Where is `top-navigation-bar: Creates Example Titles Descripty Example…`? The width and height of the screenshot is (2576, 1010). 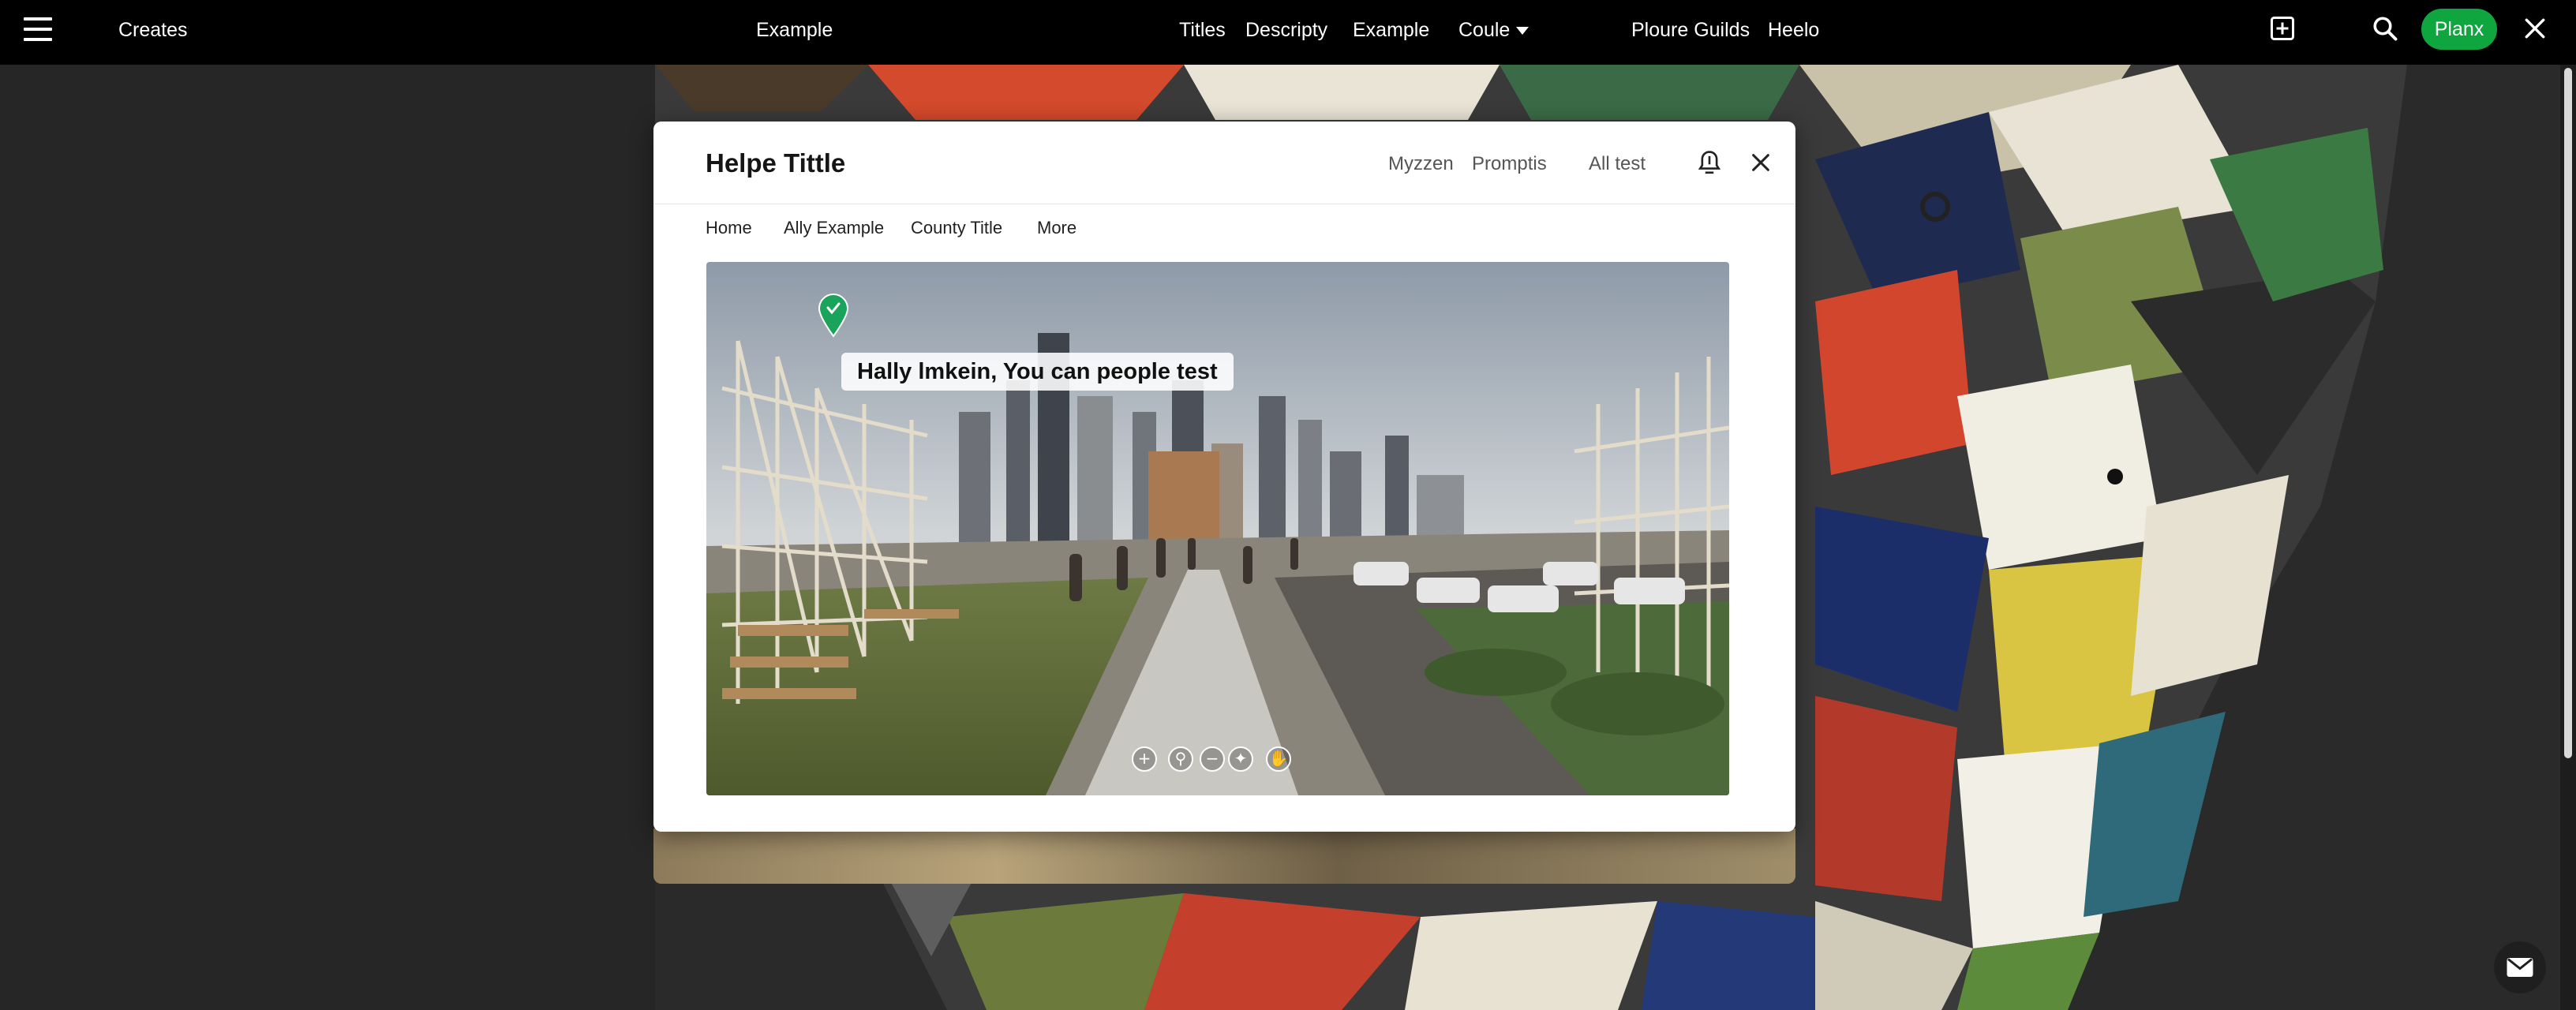 top-navigation-bar: Creates Example Titles Descripty Example… is located at coordinates (1288, 32).